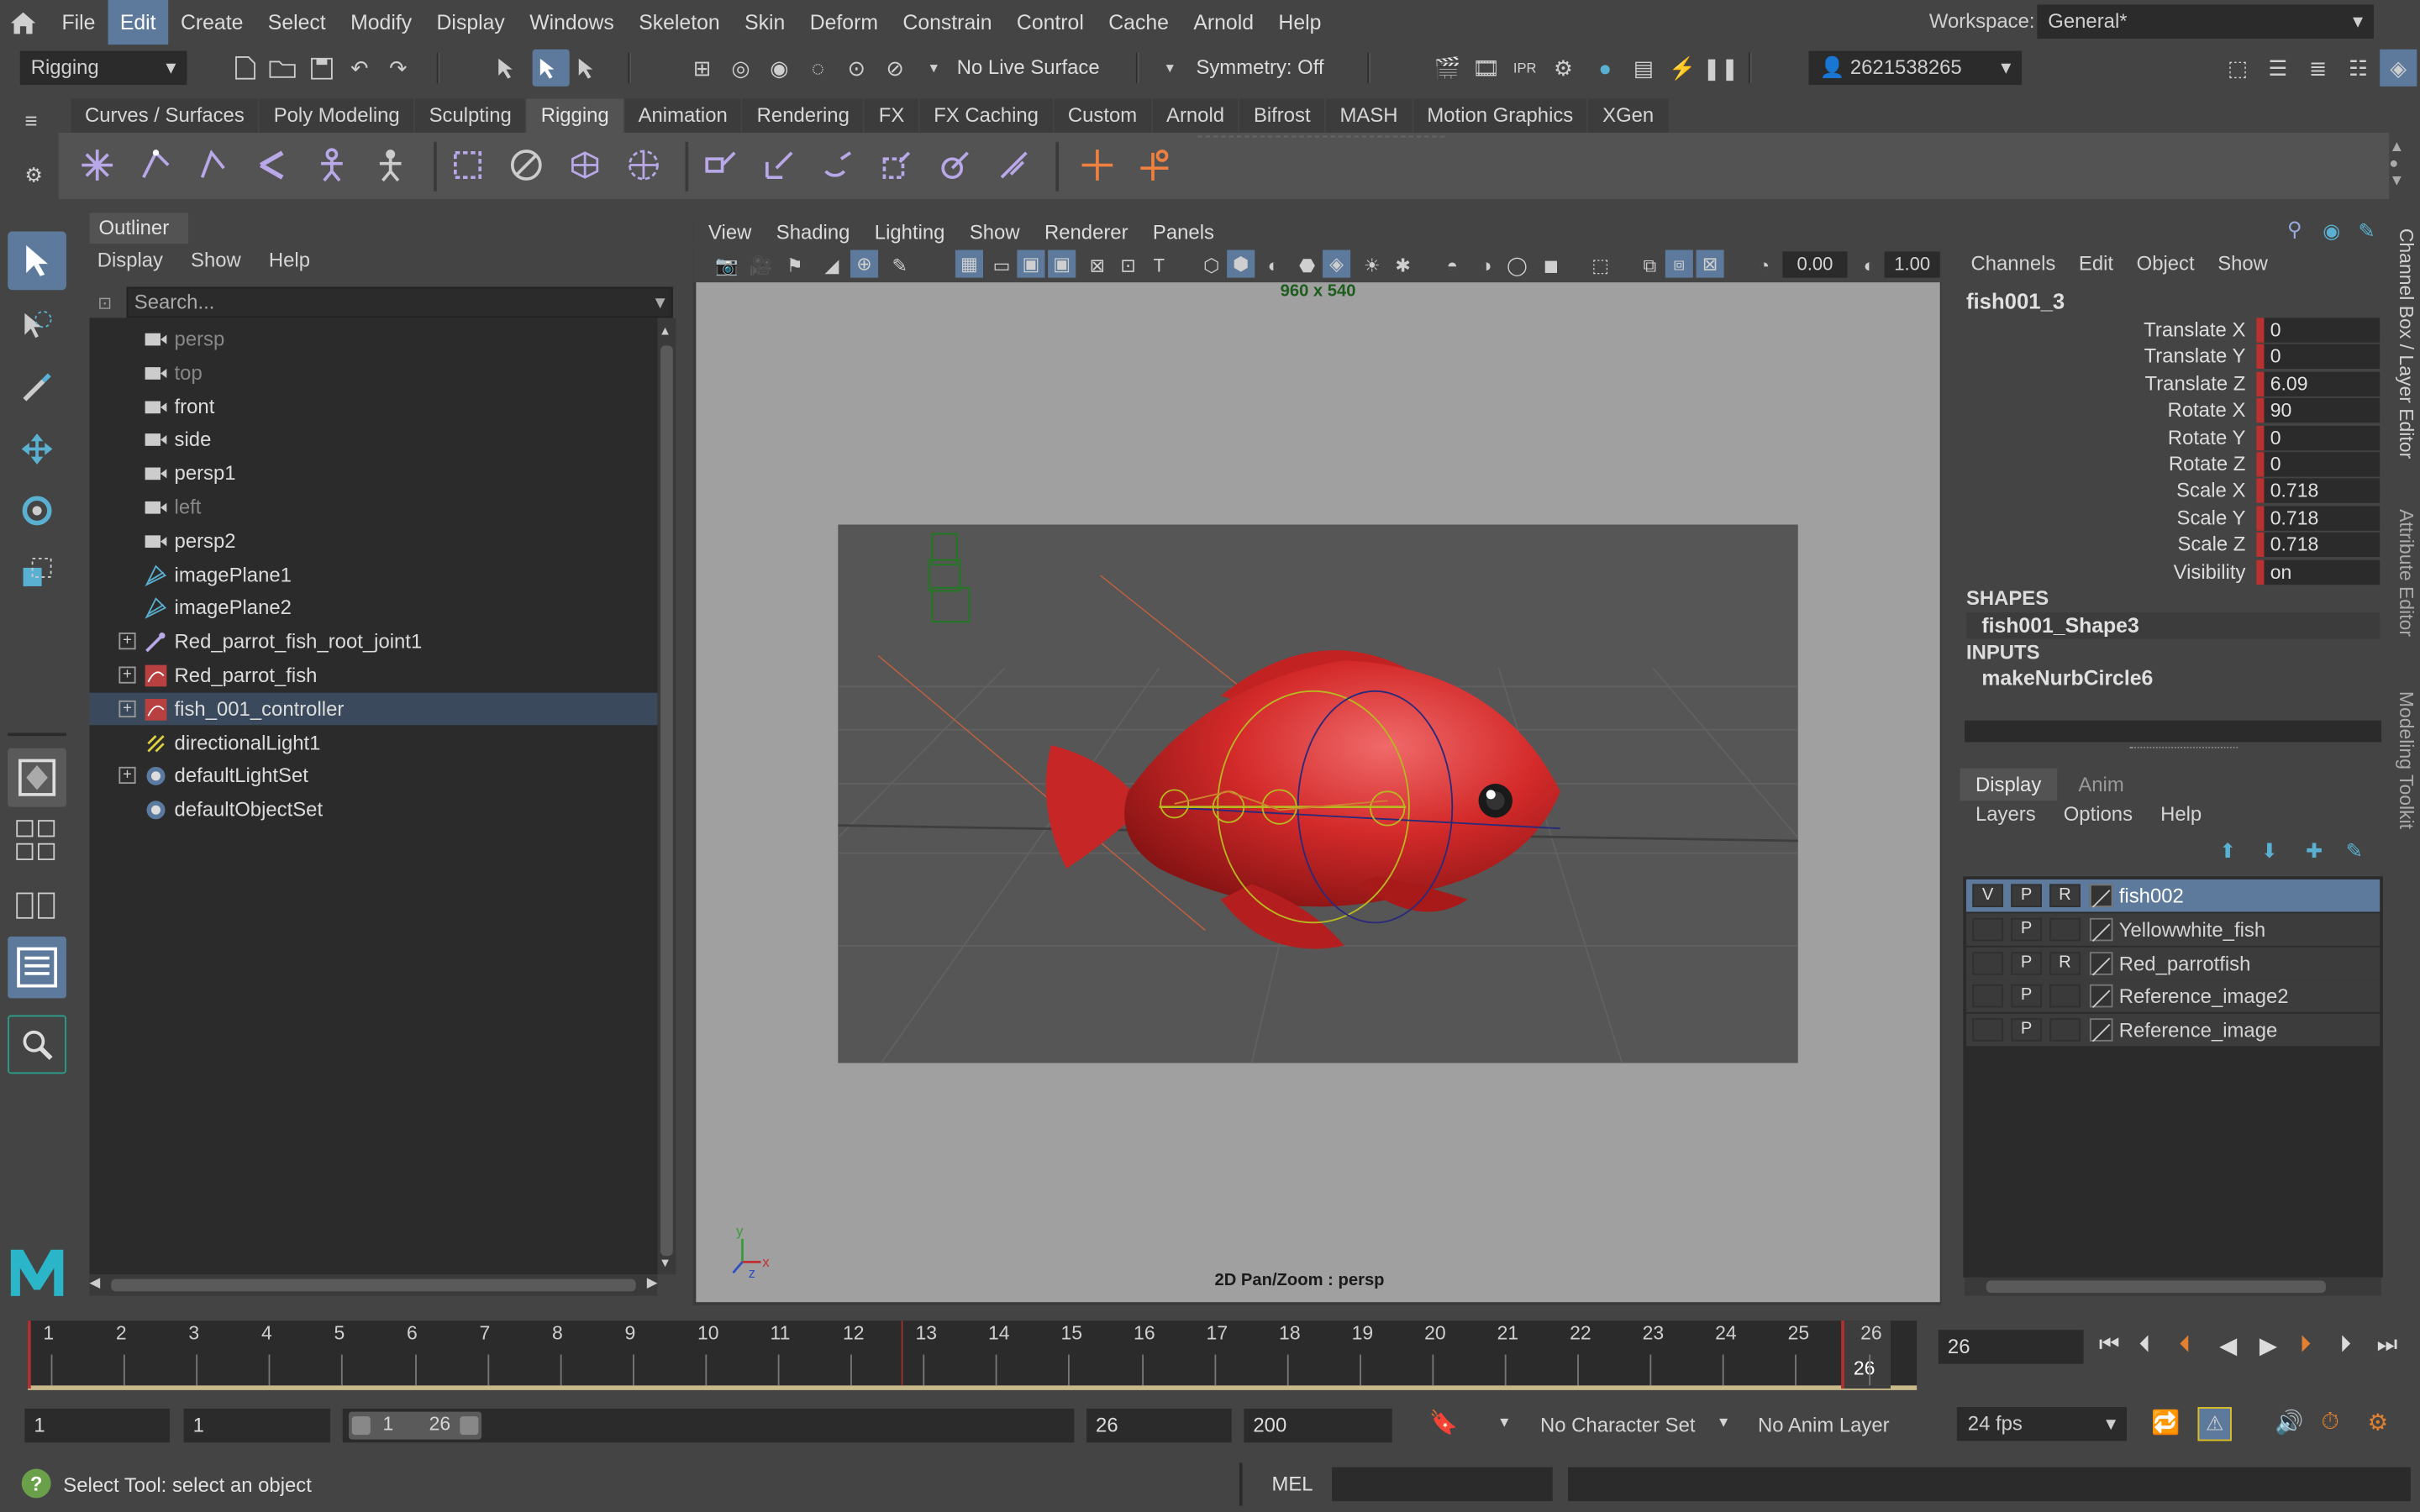  Describe the element at coordinates (374, 775) in the screenshot. I see `outliner-item: + defaultLightSet` at that location.